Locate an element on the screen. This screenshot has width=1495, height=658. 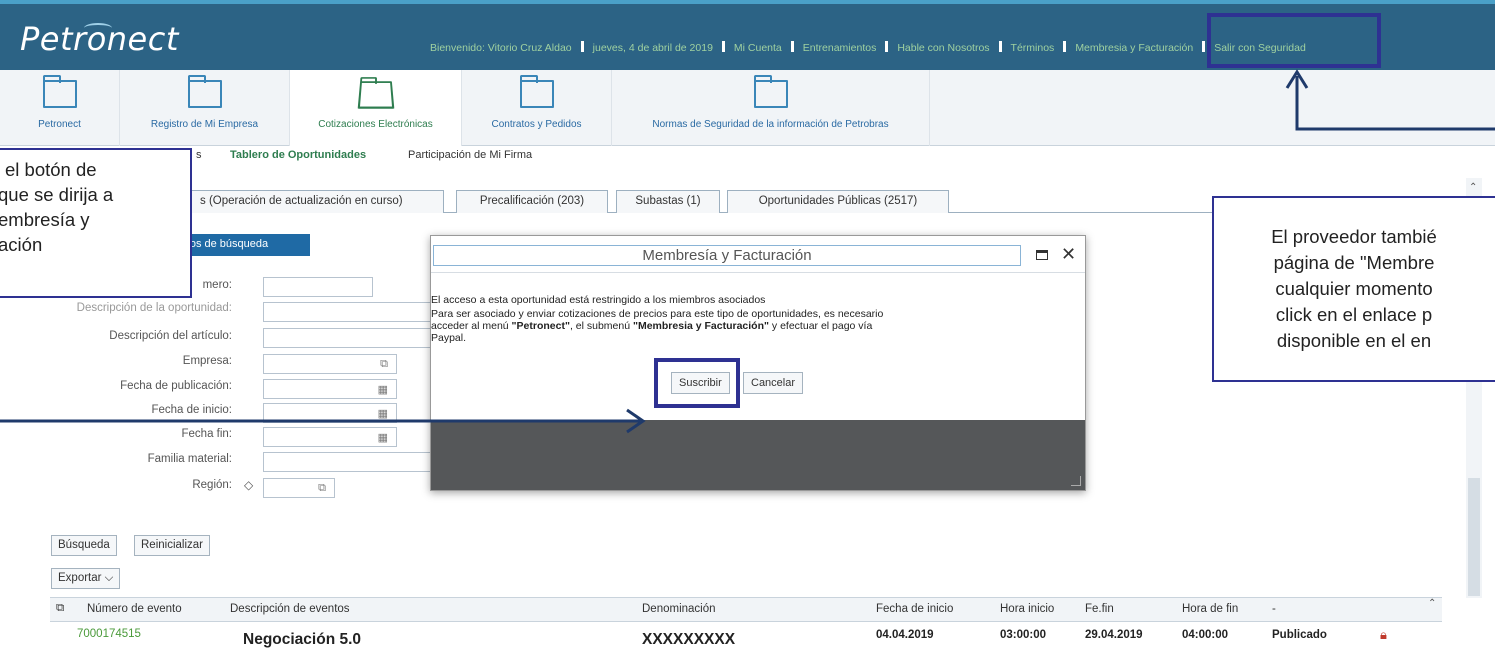
subnav-item-tablero: Tablero de Oportunidades is located at coordinates (298, 155).